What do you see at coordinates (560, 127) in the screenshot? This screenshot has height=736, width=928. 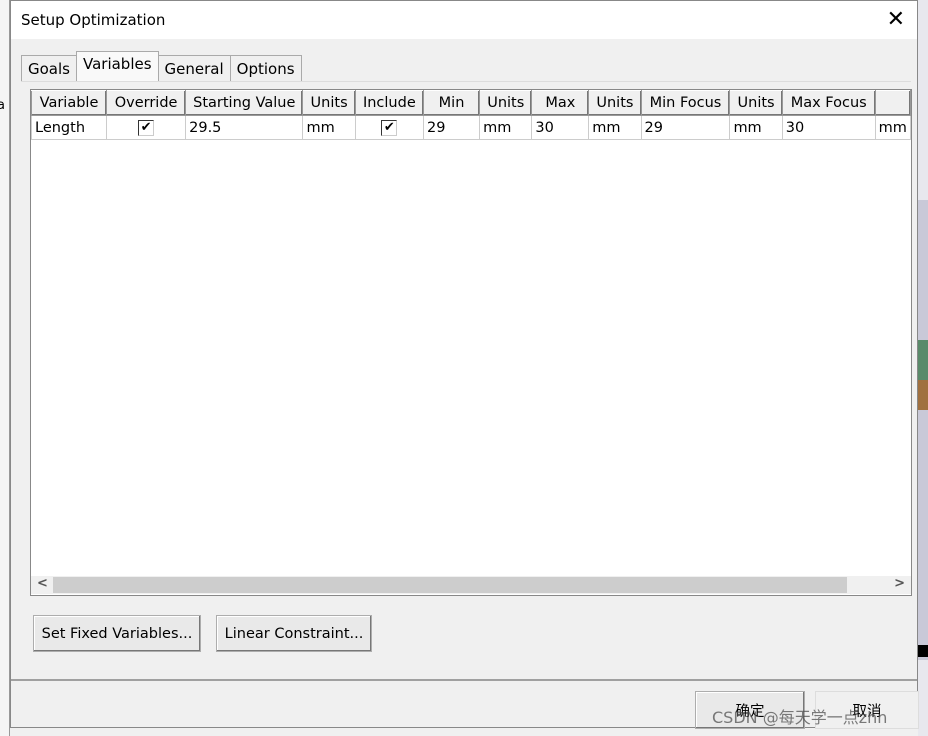 I see `max-cell: 30` at bounding box center [560, 127].